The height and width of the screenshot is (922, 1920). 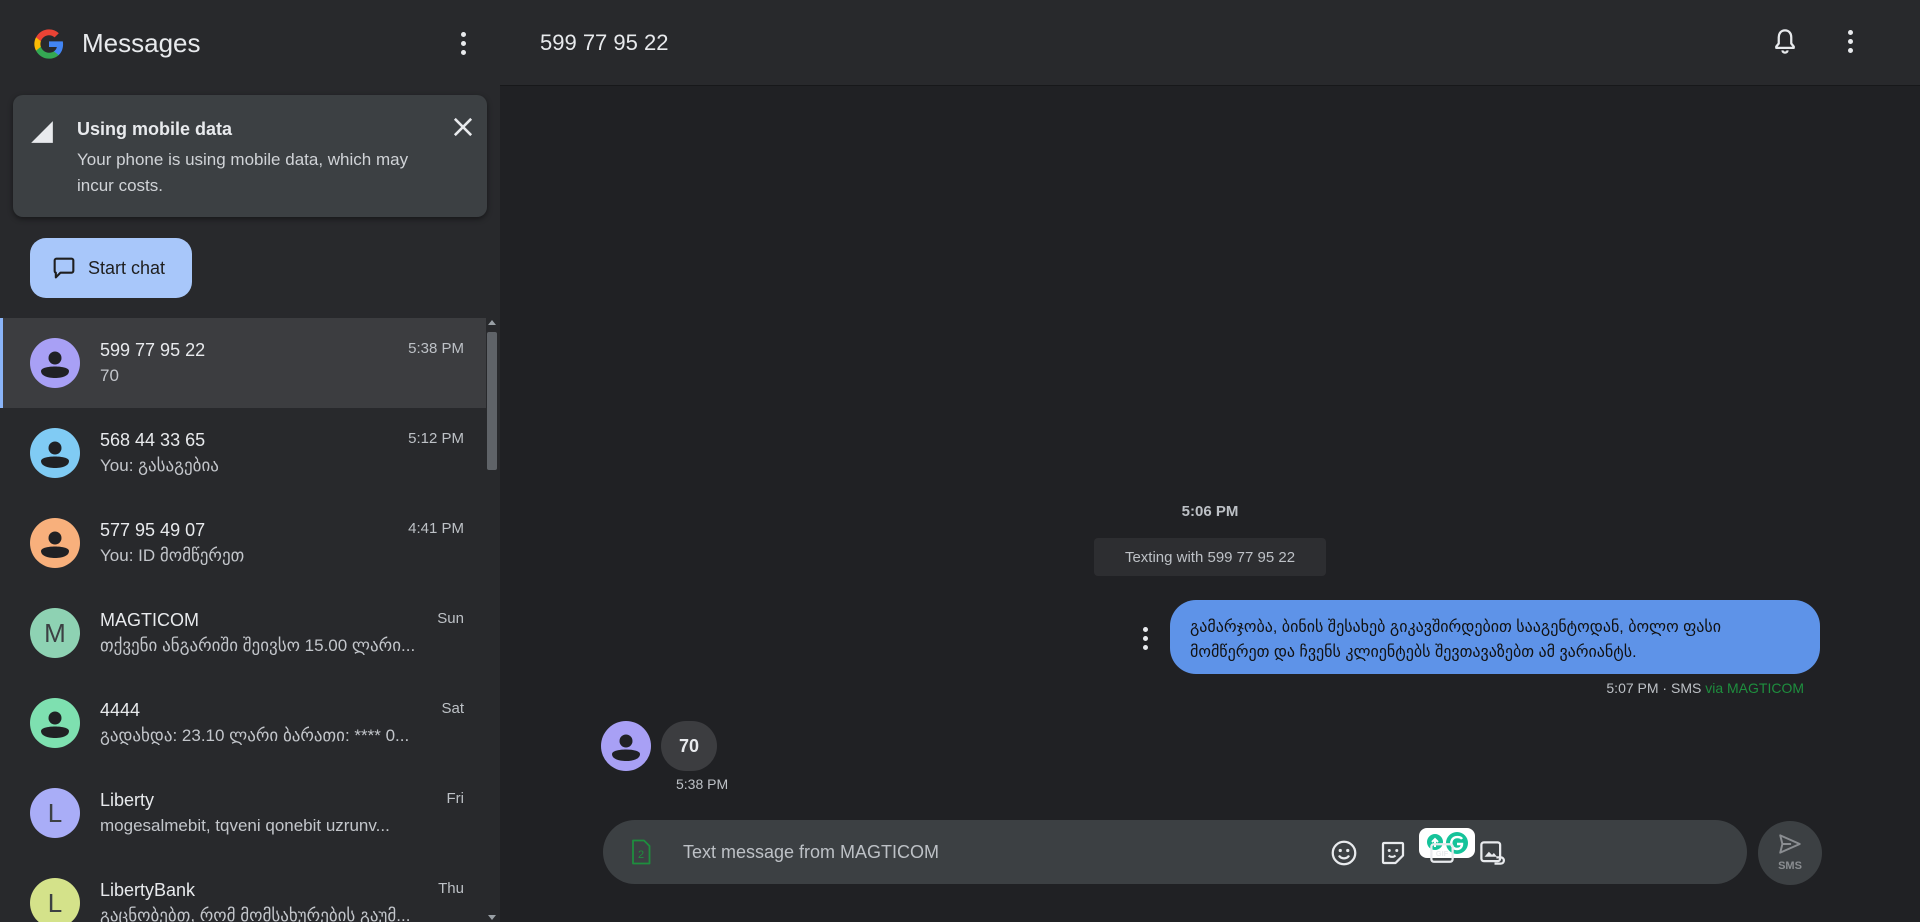 I want to click on app-title: Messages, so click(x=141, y=43).